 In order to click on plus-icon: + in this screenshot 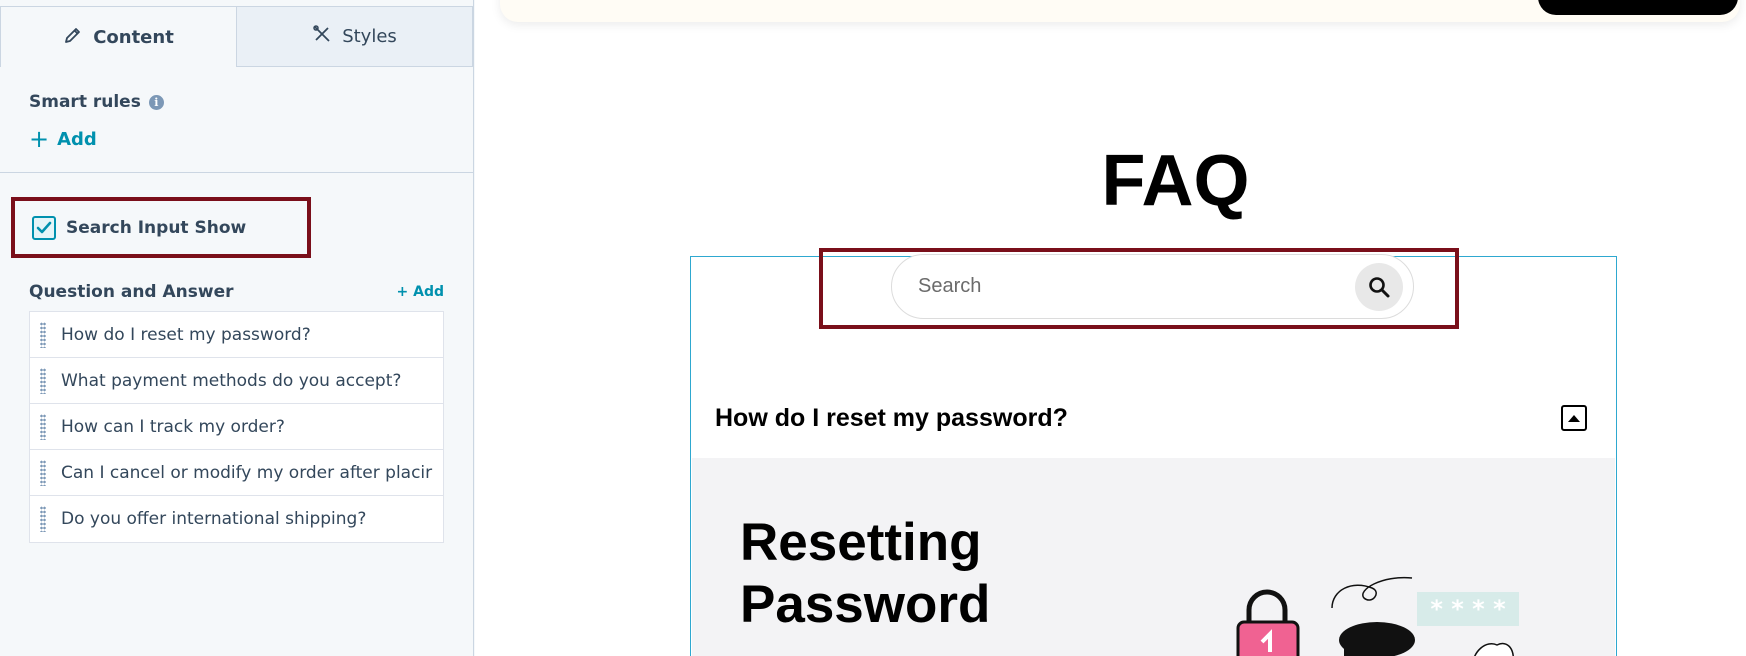, I will do `click(39, 139)`.